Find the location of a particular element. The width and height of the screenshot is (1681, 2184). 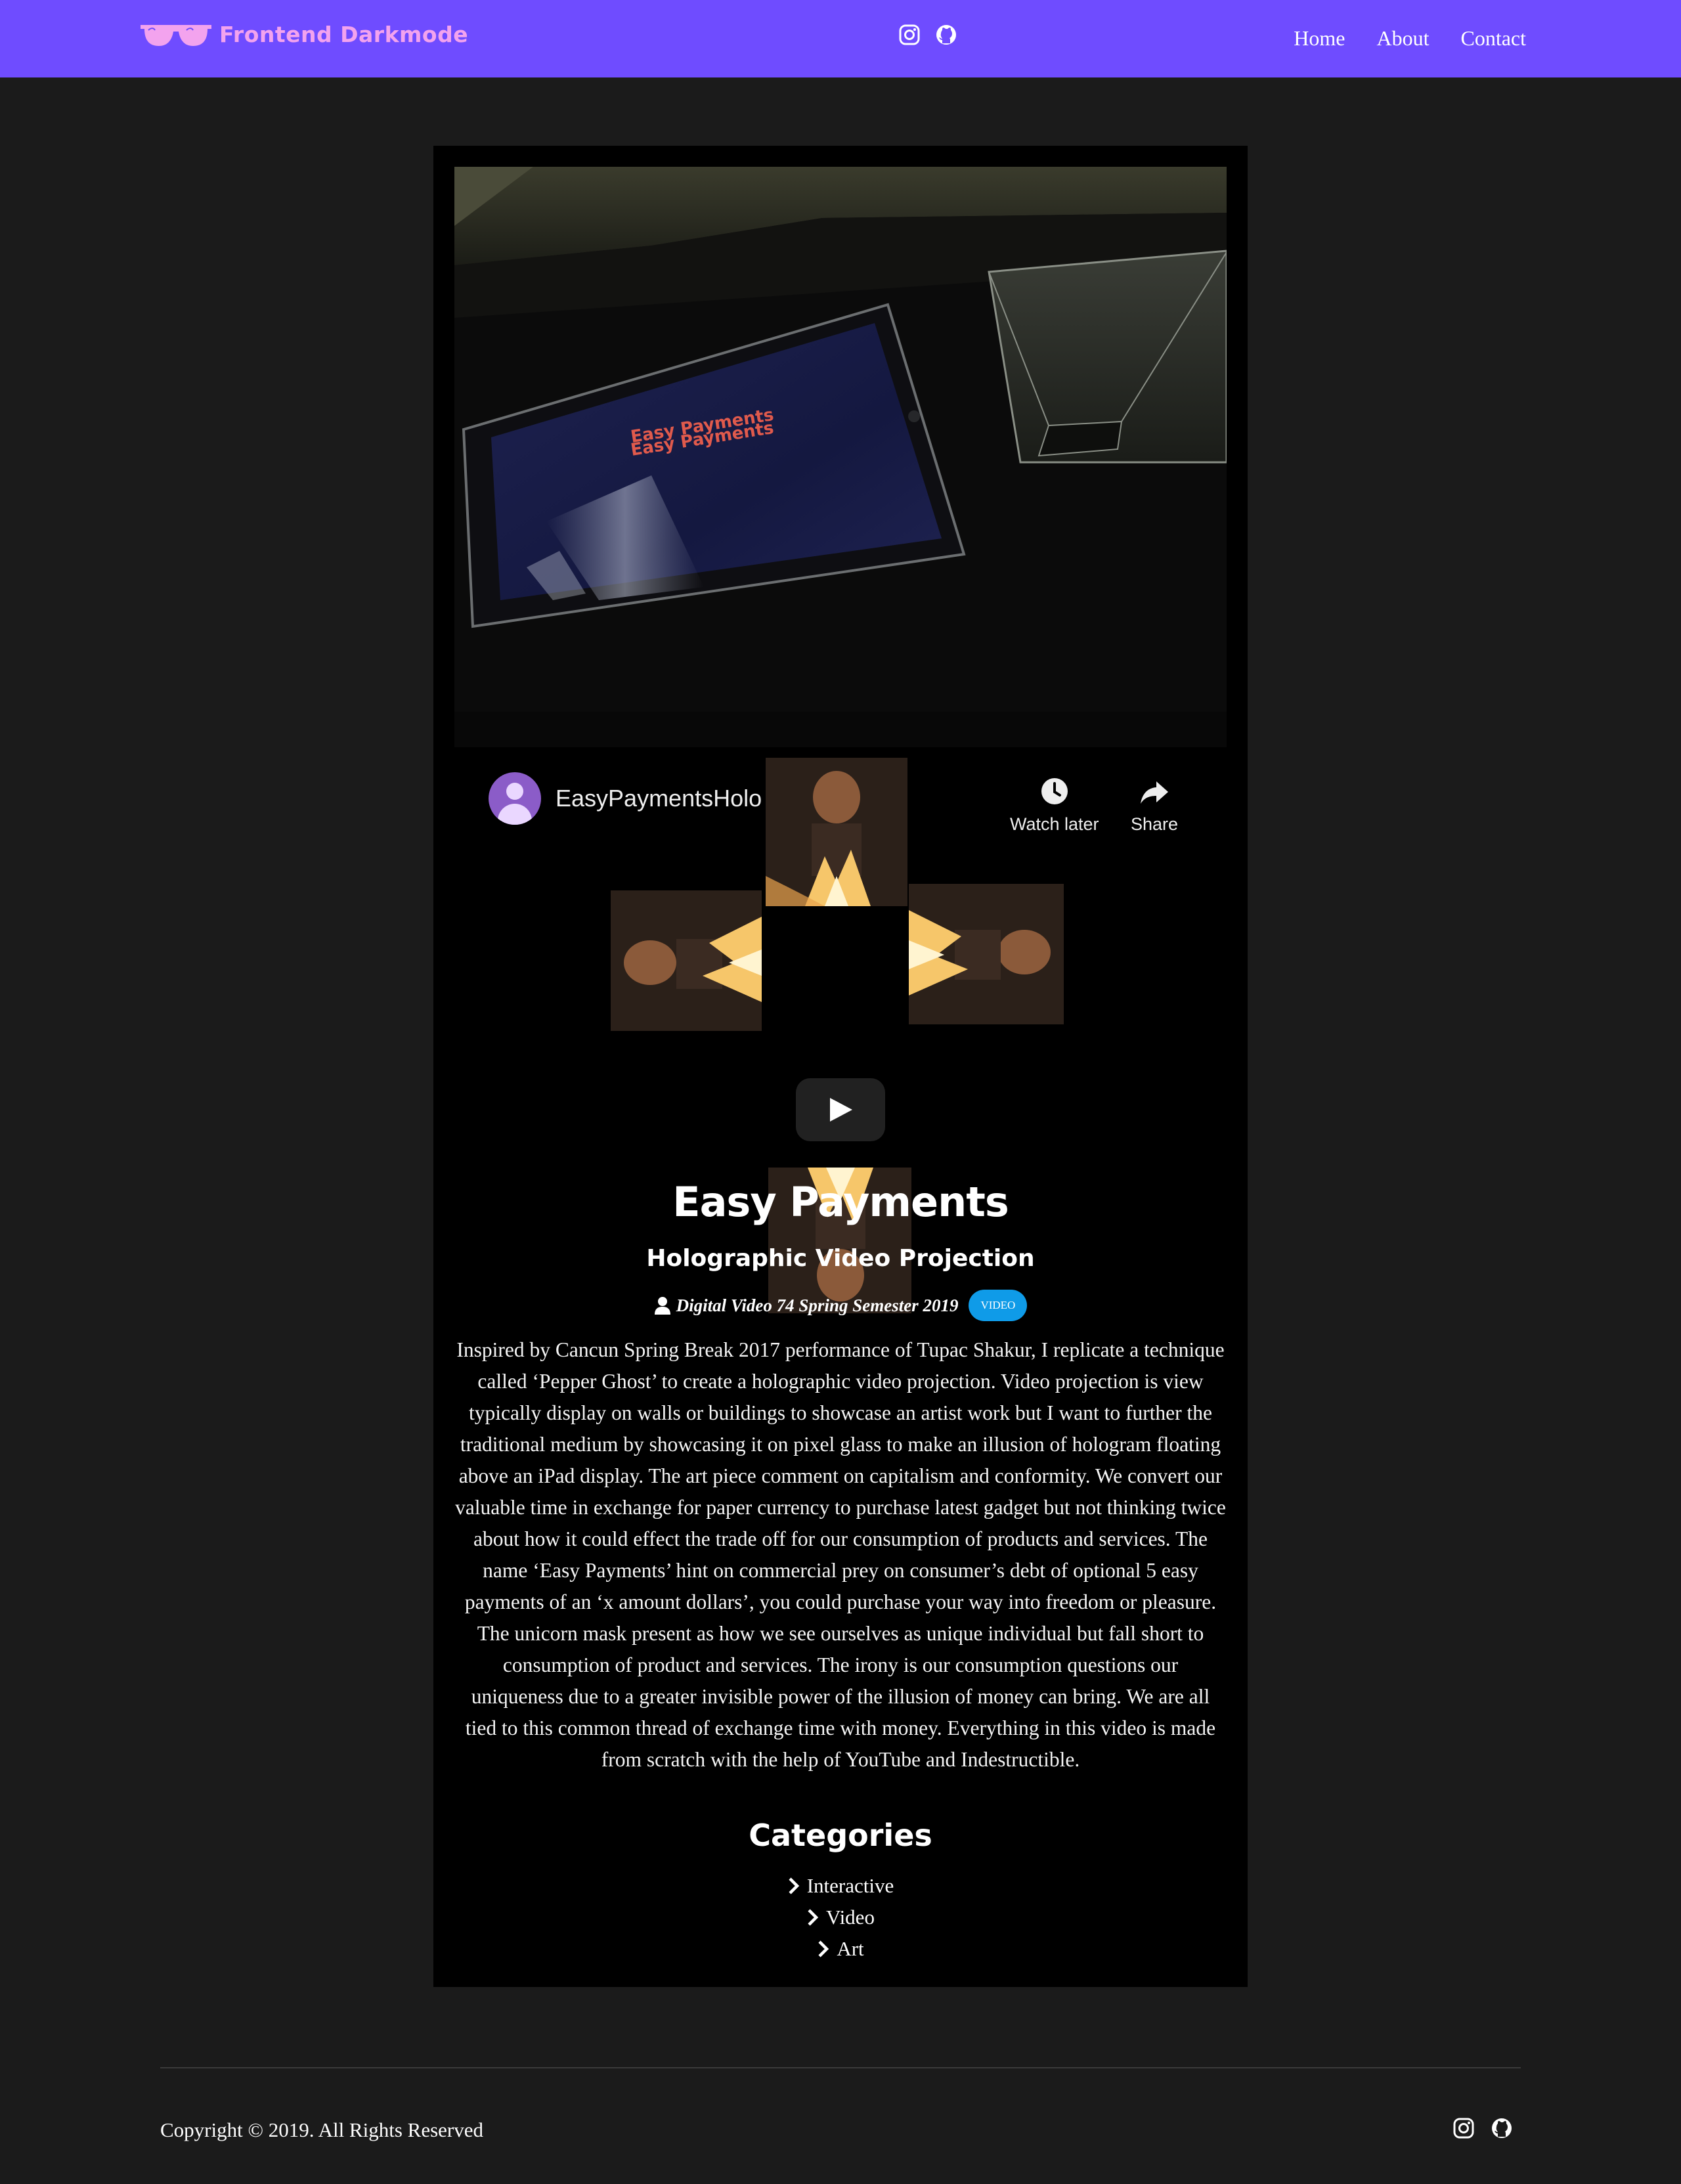

category-link-interactive: Interactive is located at coordinates (840, 1886).